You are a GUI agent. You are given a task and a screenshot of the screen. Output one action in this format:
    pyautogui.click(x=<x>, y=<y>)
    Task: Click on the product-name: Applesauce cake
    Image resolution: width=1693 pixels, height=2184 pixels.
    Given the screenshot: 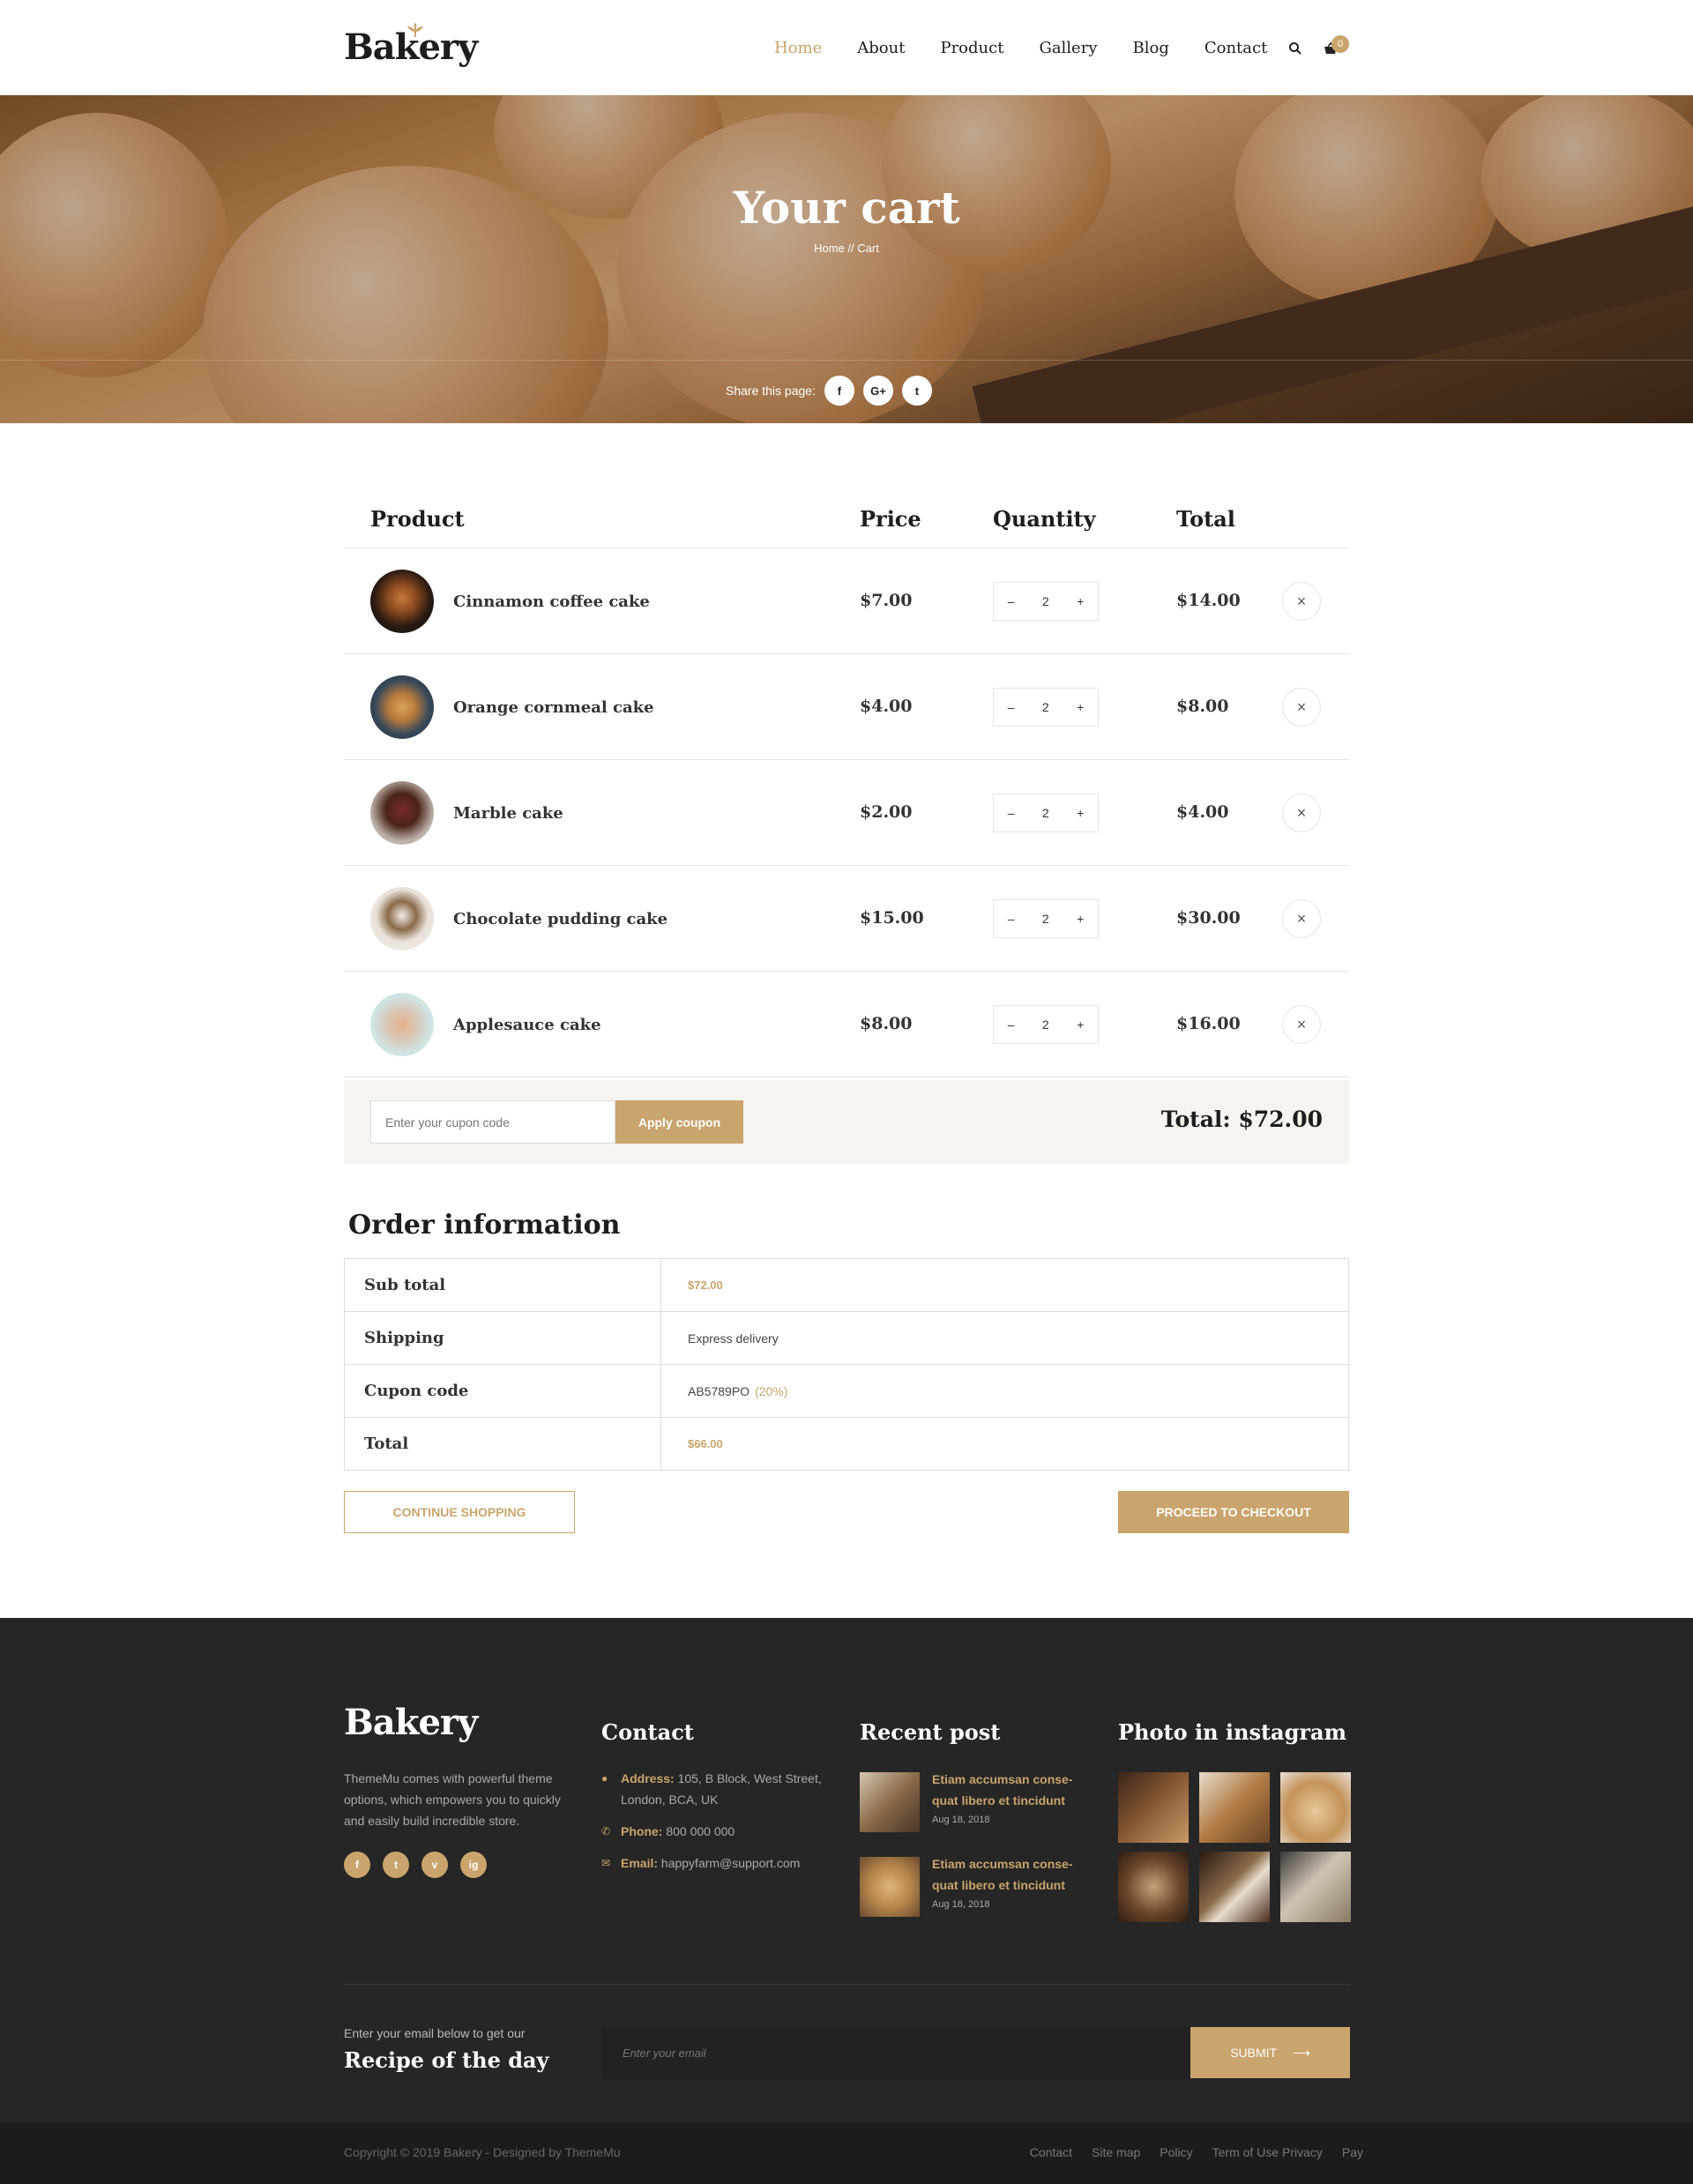 What is the action you would take?
    pyautogui.click(x=527, y=1025)
    